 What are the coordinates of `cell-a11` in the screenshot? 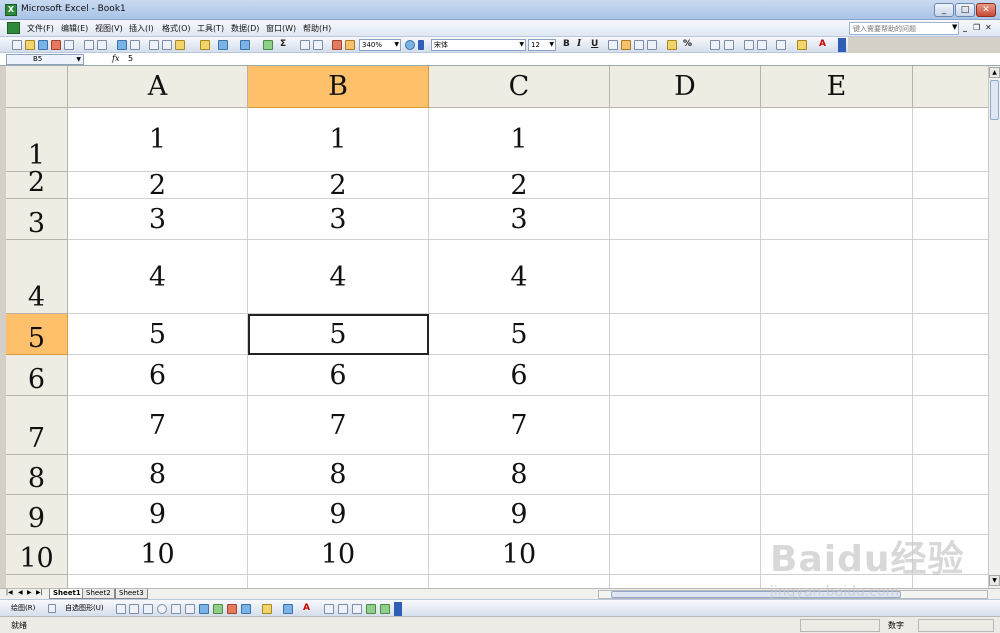 It's located at (158, 581).